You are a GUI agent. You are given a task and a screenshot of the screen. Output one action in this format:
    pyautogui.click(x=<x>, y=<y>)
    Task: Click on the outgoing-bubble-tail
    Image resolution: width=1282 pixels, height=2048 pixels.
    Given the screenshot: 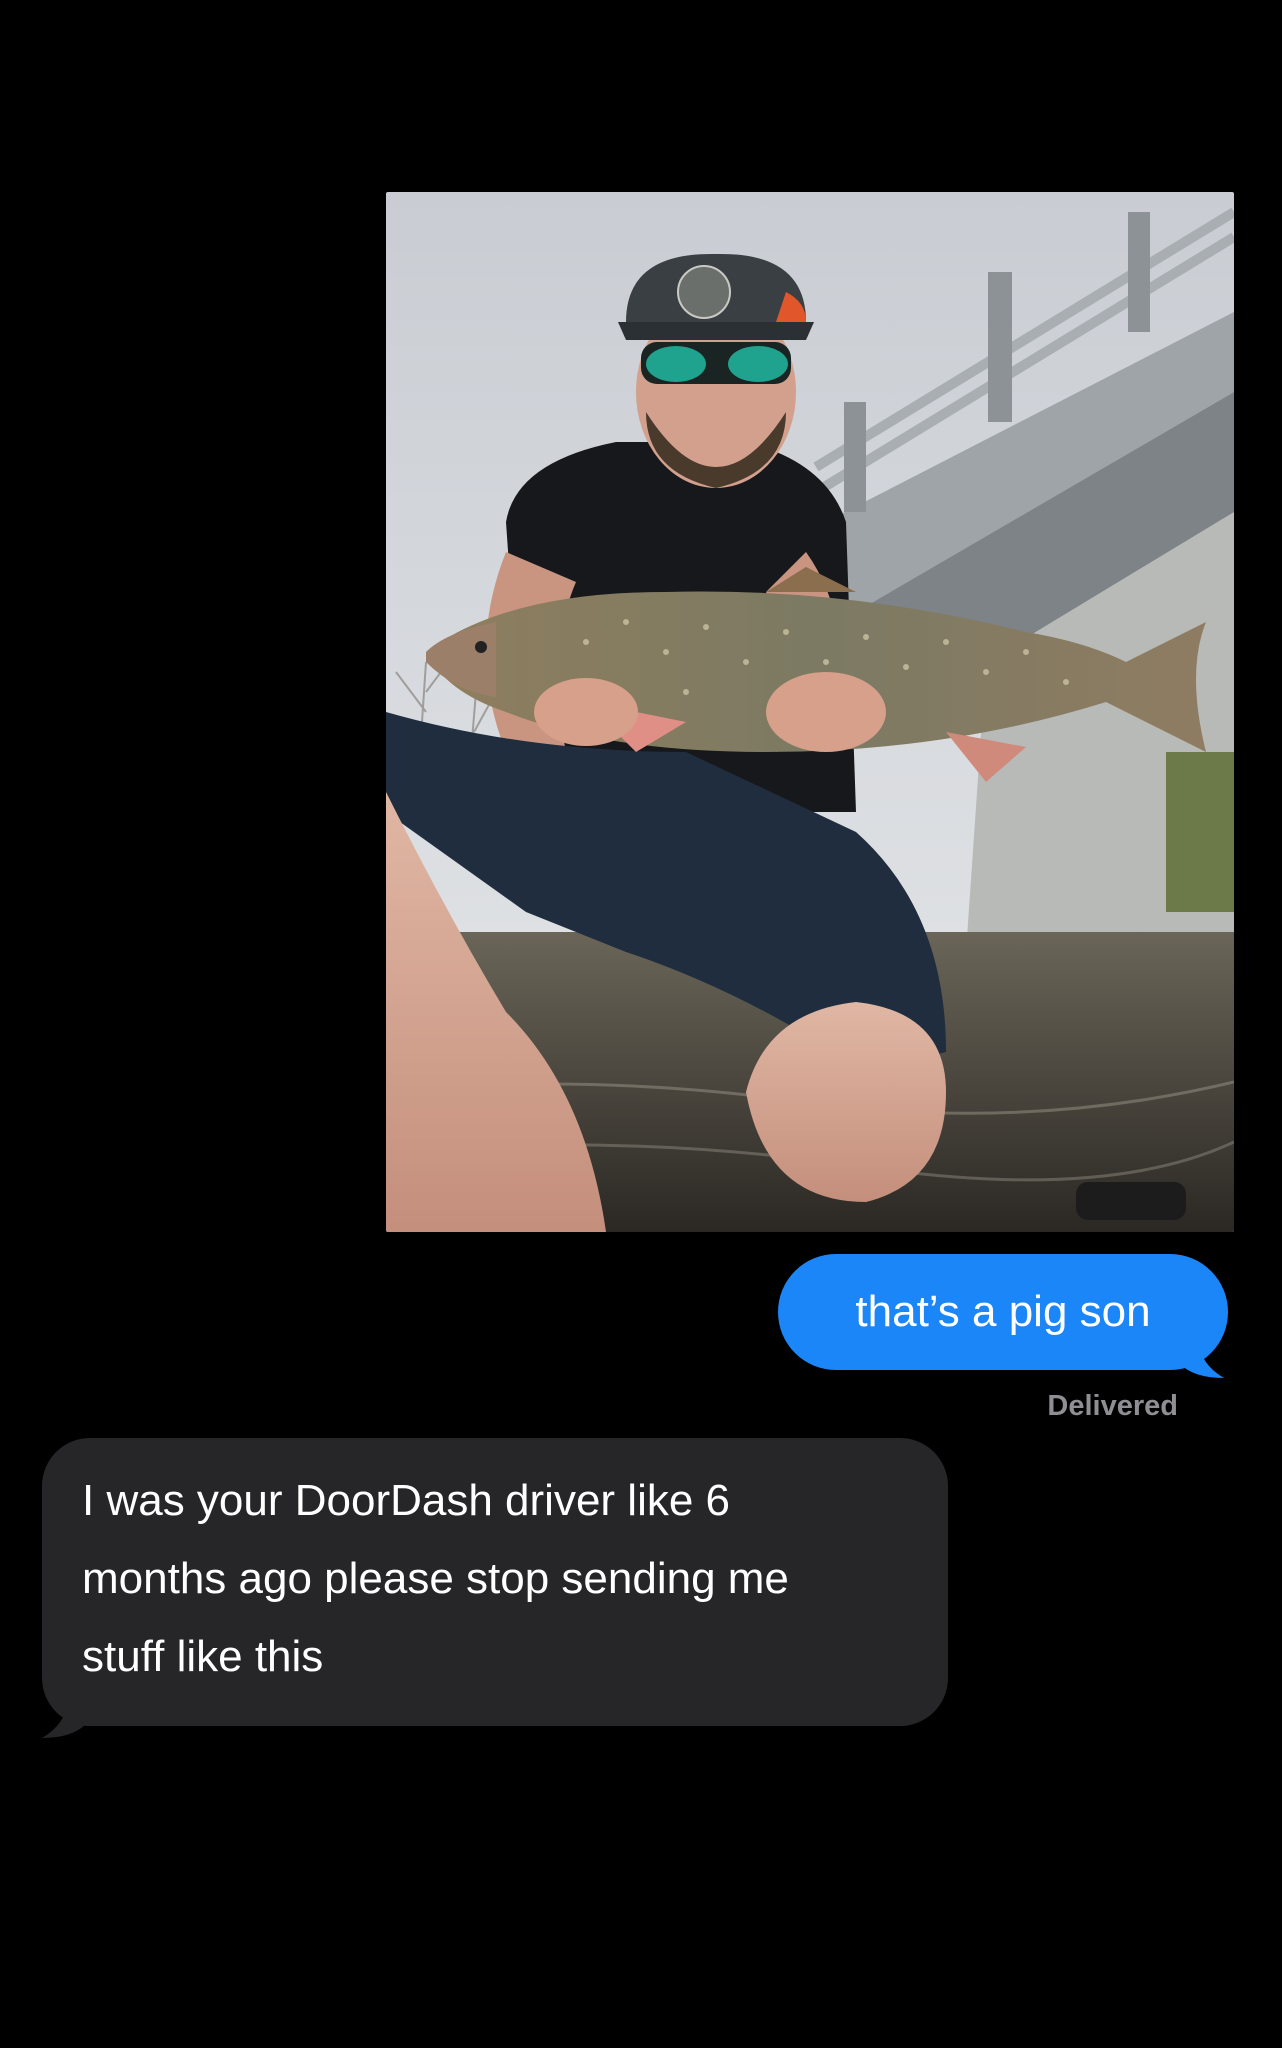 What is the action you would take?
    pyautogui.click(x=1202, y=1359)
    